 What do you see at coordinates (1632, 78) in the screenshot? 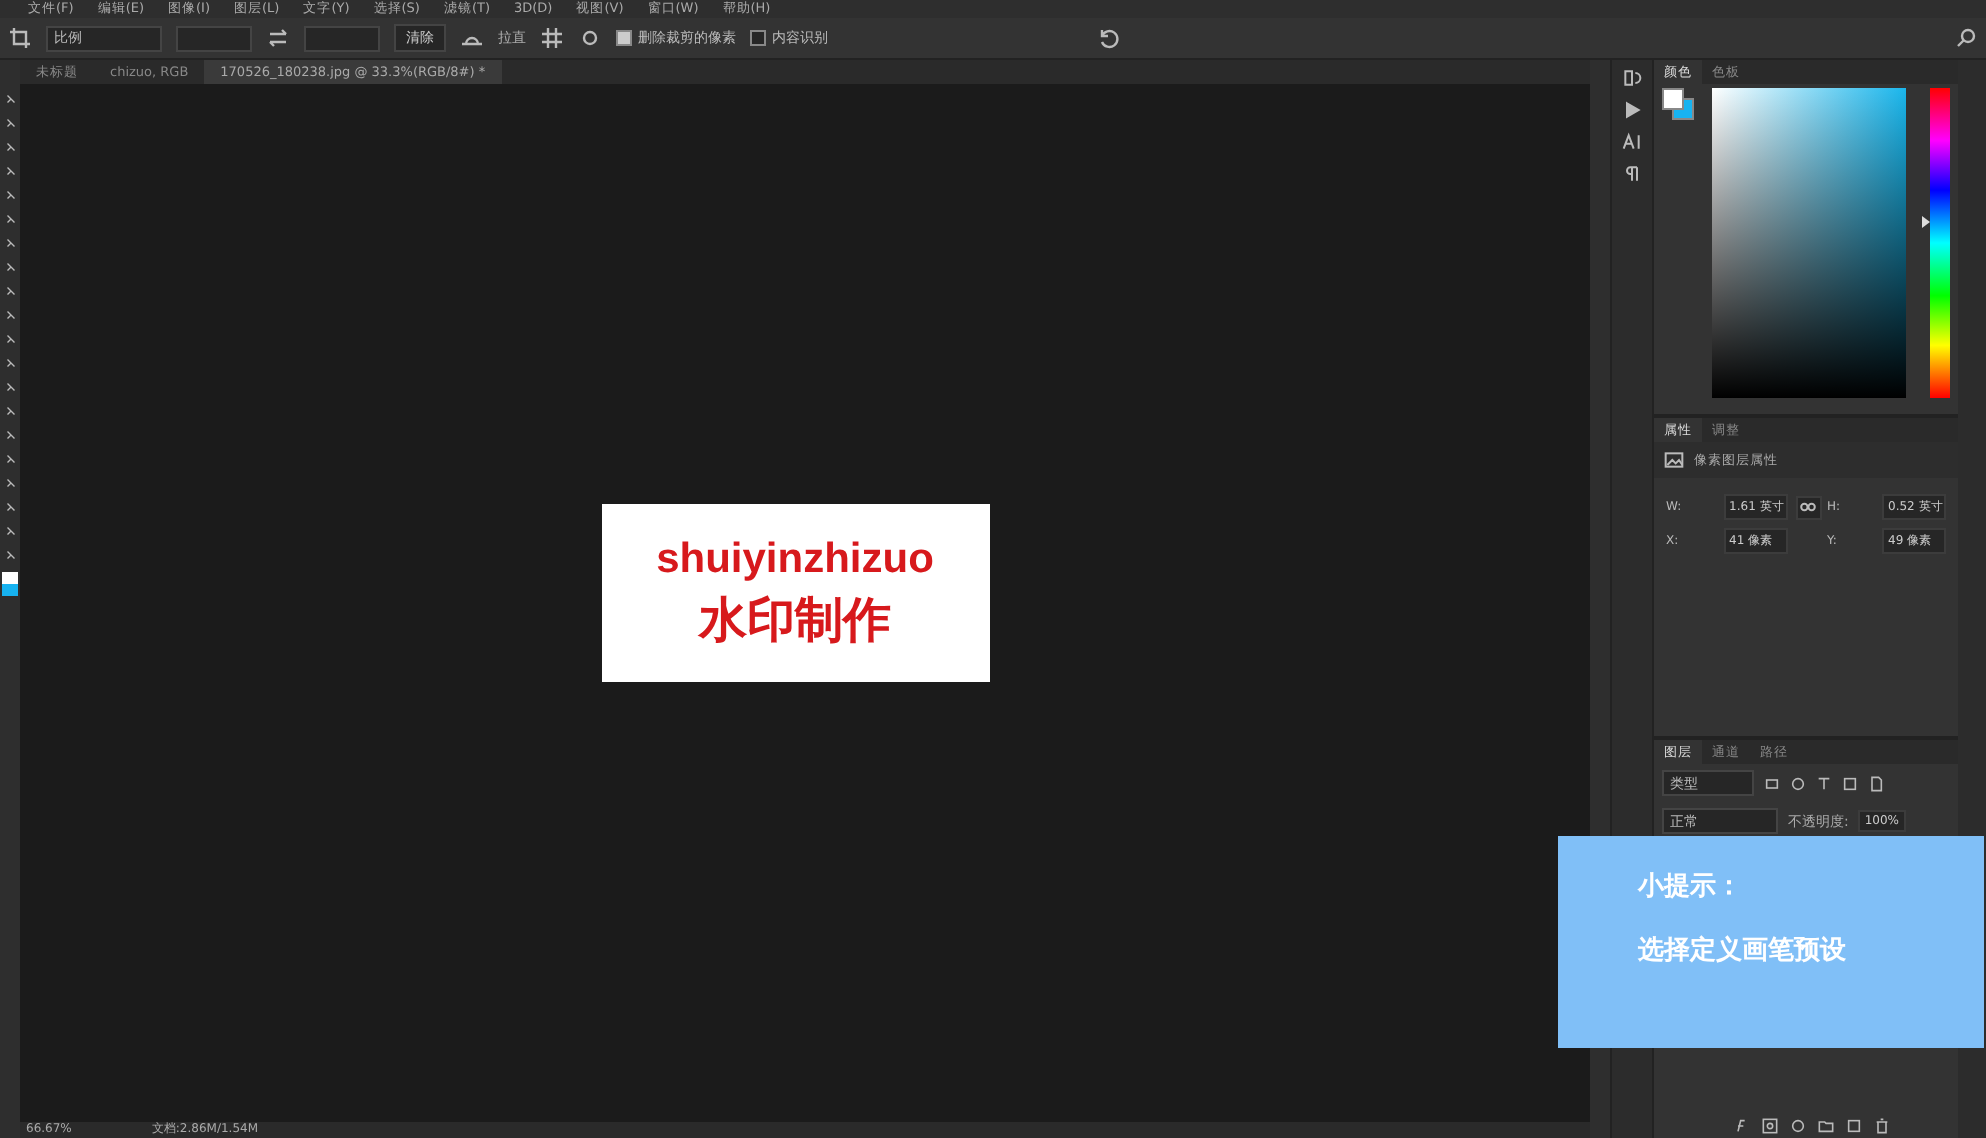
I see `history-icon` at bounding box center [1632, 78].